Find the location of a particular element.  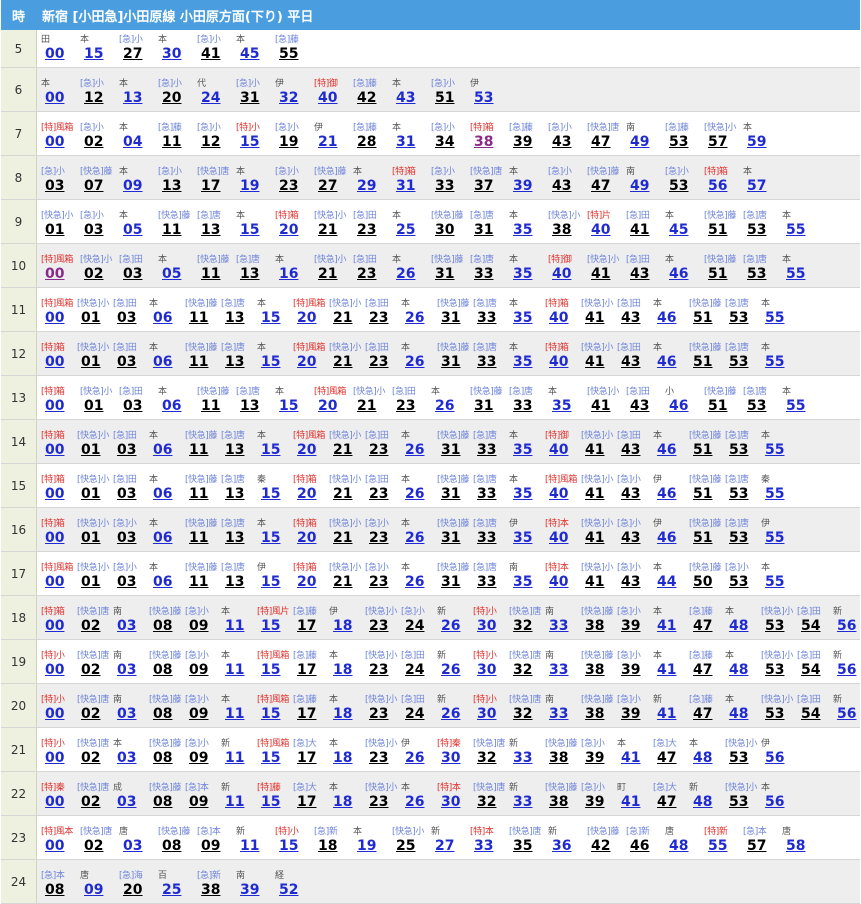

departure-item: 本 15 is located at coordinates (255, 225).